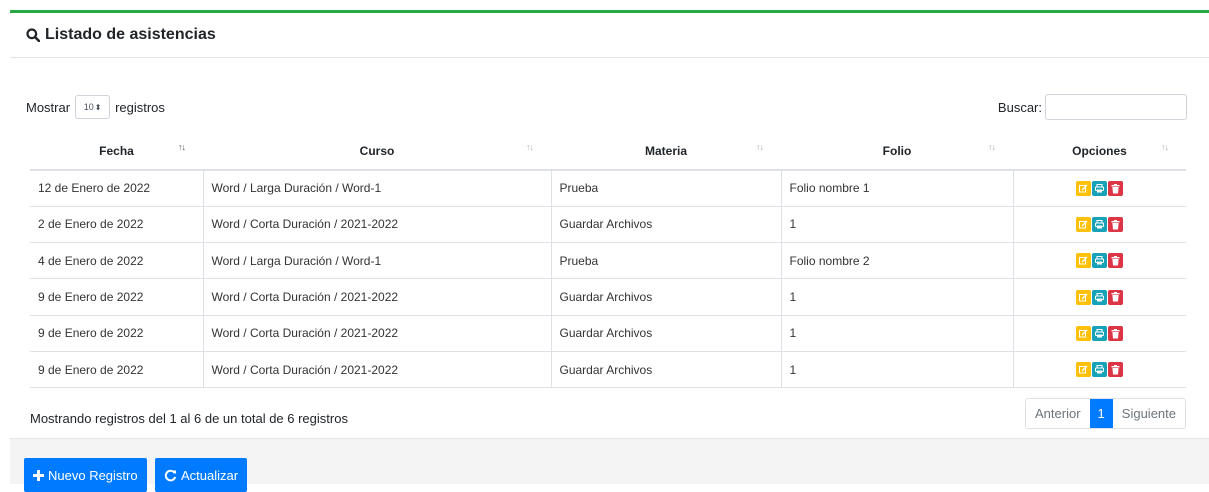 The width and height of the screenshot is (1209, 492). I want to click on prev-page-button: Anterior, so click(1058, 413).